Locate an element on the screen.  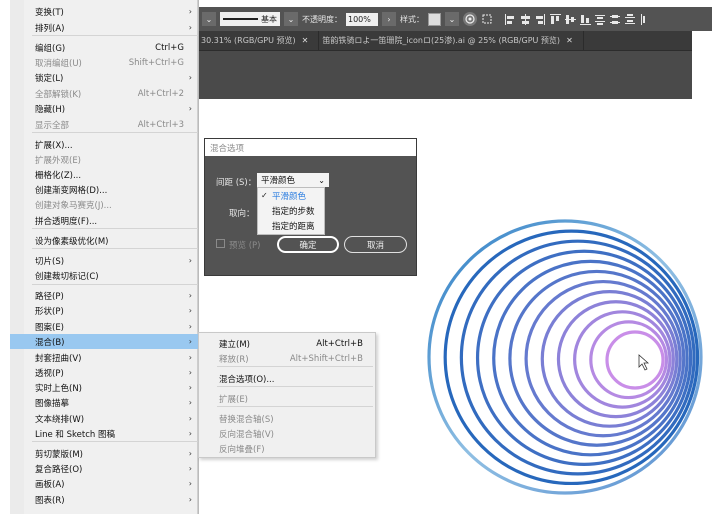
submenu-item: 反向混合轴(V) is located at coordinates (287, 433).